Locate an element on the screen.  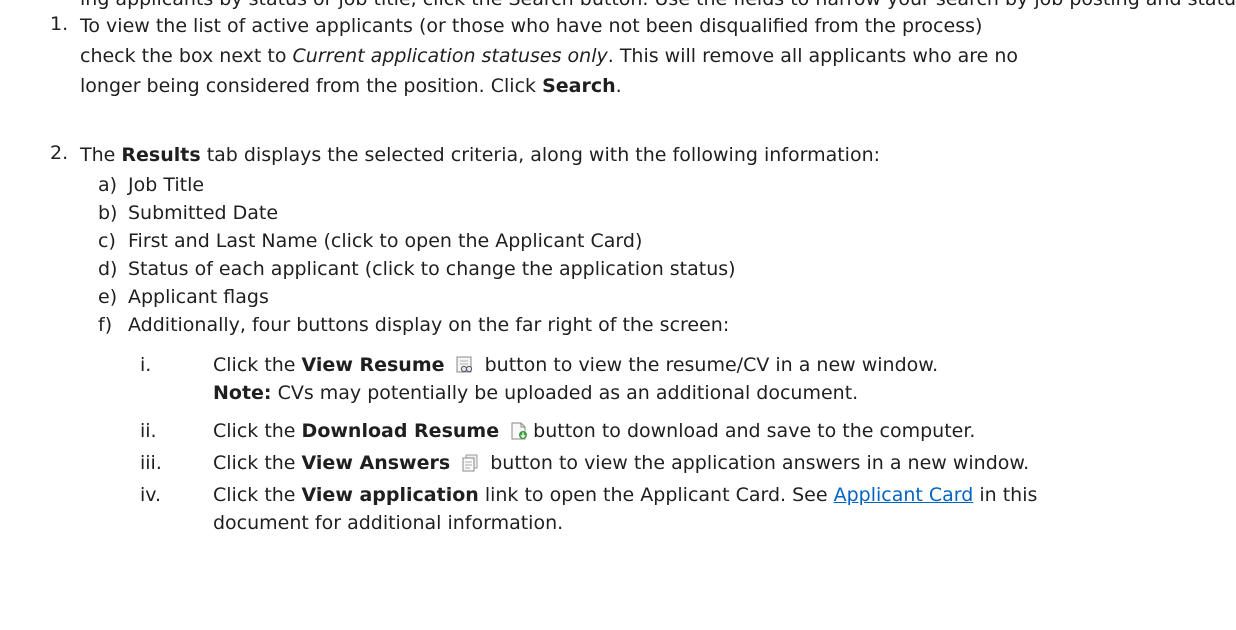
list-marker-c: c) is located at coordinates (107, 241).